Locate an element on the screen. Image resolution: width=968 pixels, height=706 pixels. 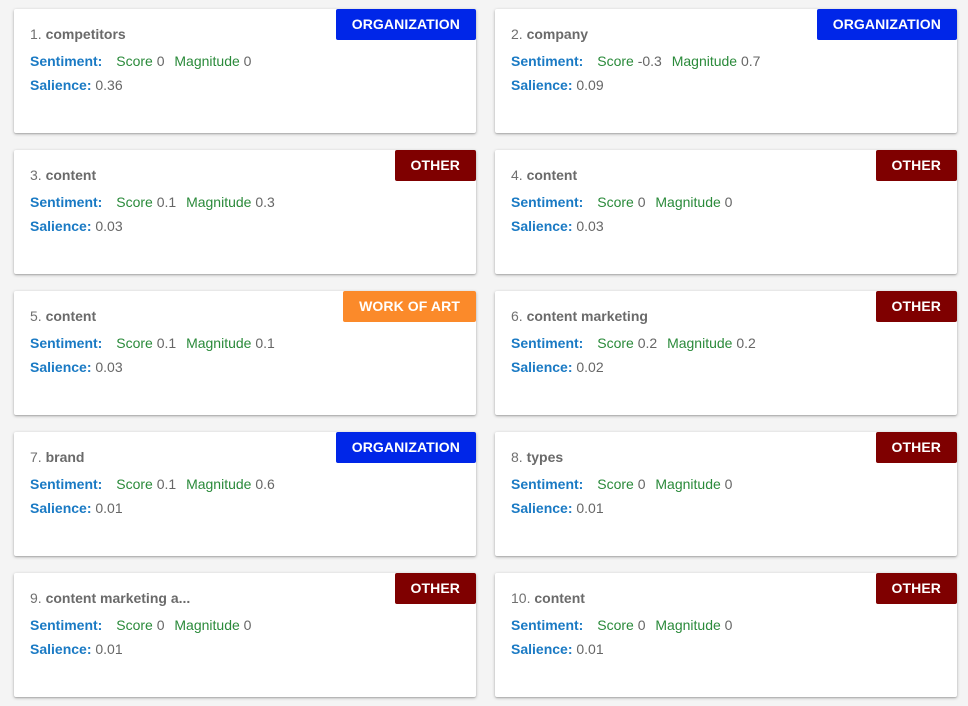
entity-index: 5. is located at coordinates (36, 316).